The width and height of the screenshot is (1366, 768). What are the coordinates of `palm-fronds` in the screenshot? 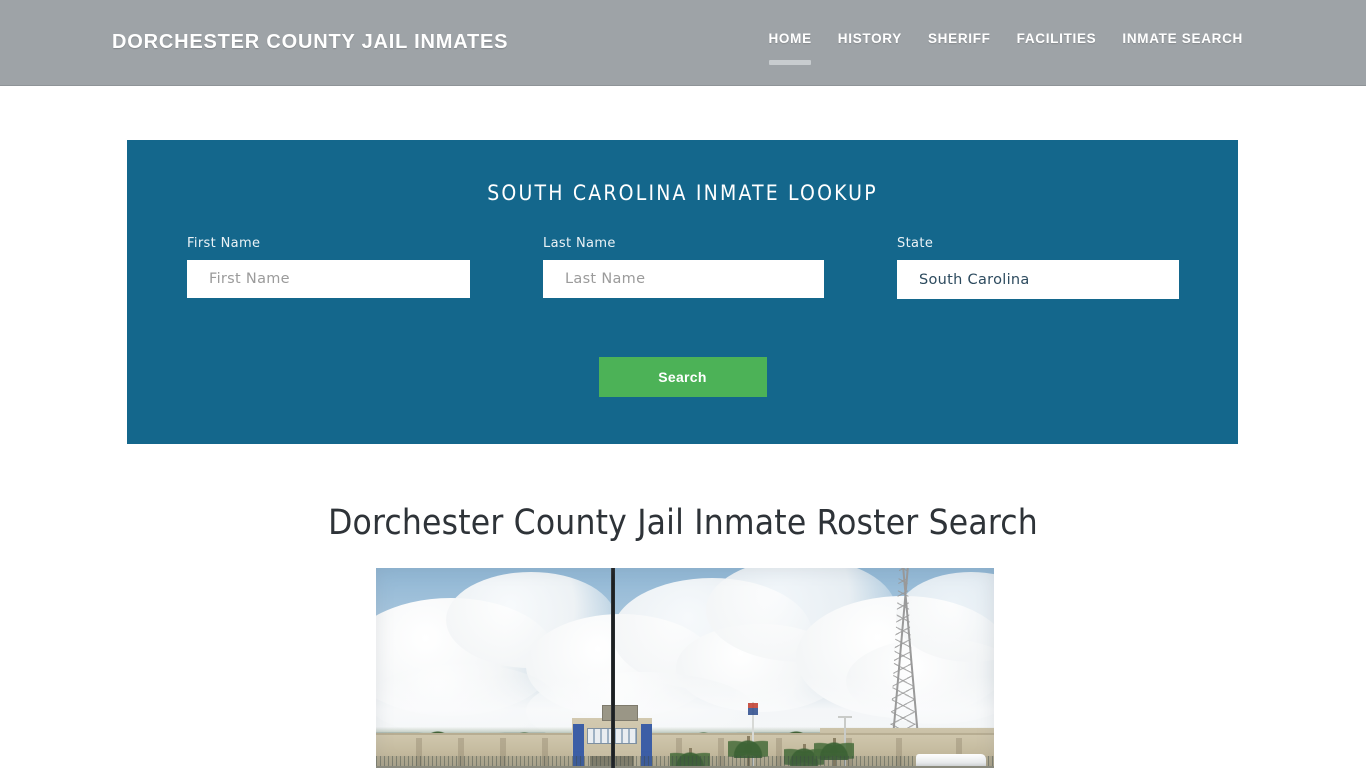 It's located at (748, 746).